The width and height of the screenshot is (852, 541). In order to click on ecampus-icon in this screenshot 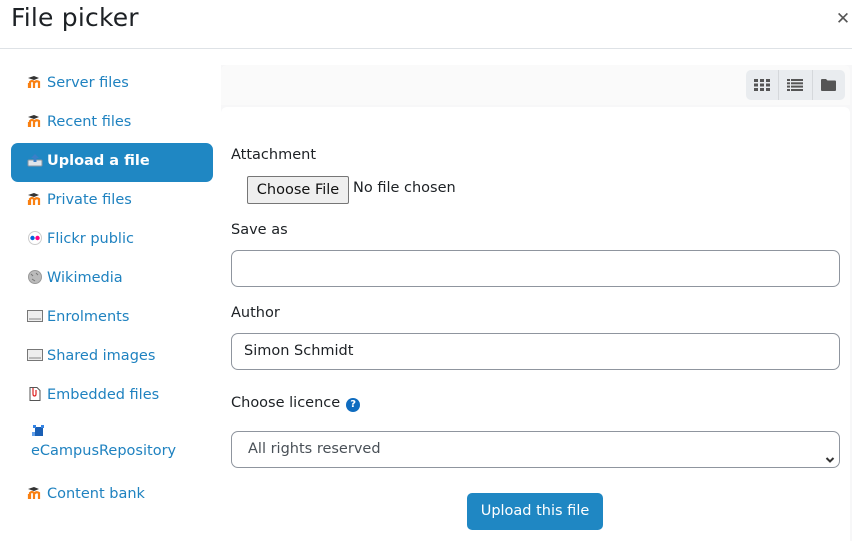, I will do `click(40, 431)`.